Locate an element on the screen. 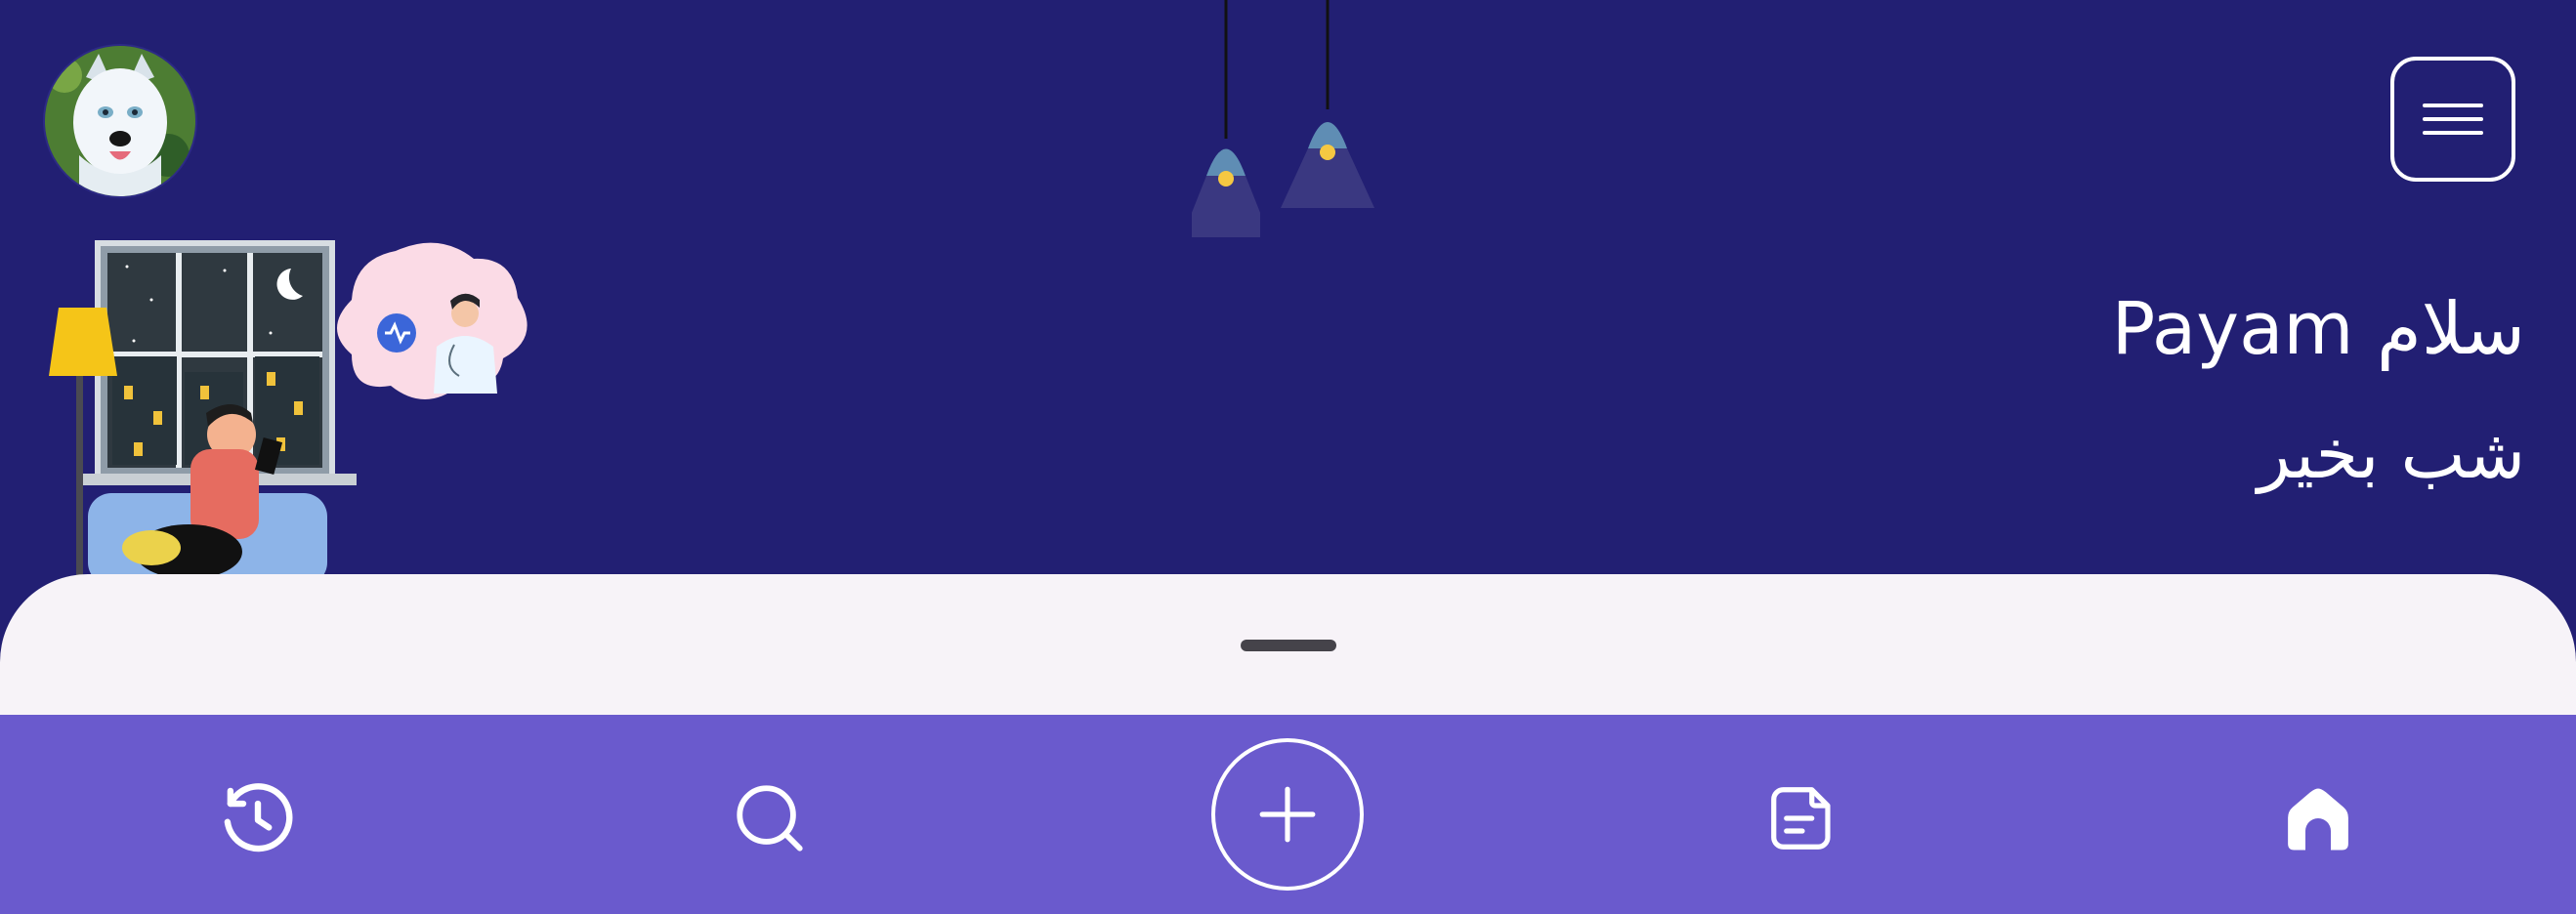  greeting-text: سلام Payam is located at coordinates (2318, 329).